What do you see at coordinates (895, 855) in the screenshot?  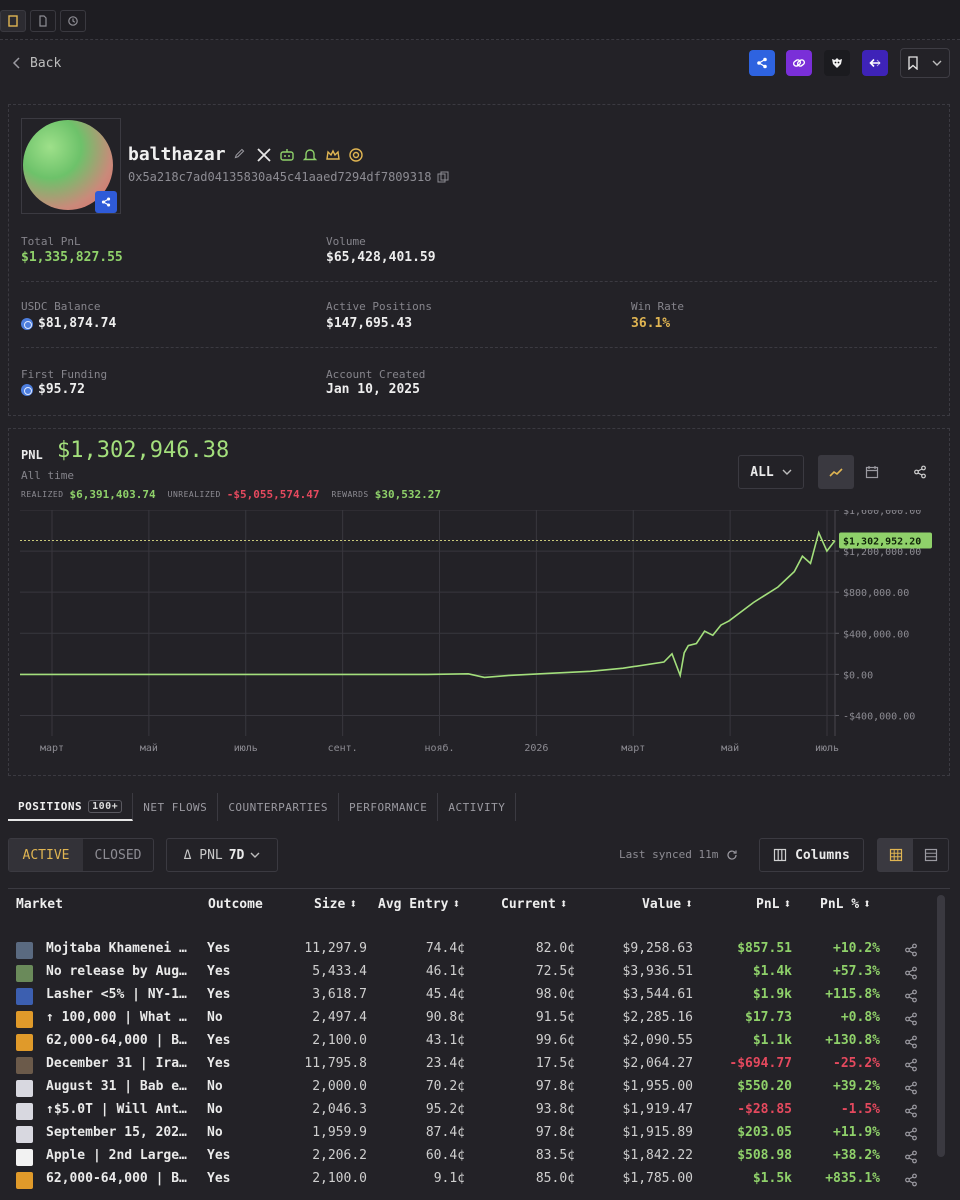 I see `grid-view-icon` at bounding box center [895, 855].